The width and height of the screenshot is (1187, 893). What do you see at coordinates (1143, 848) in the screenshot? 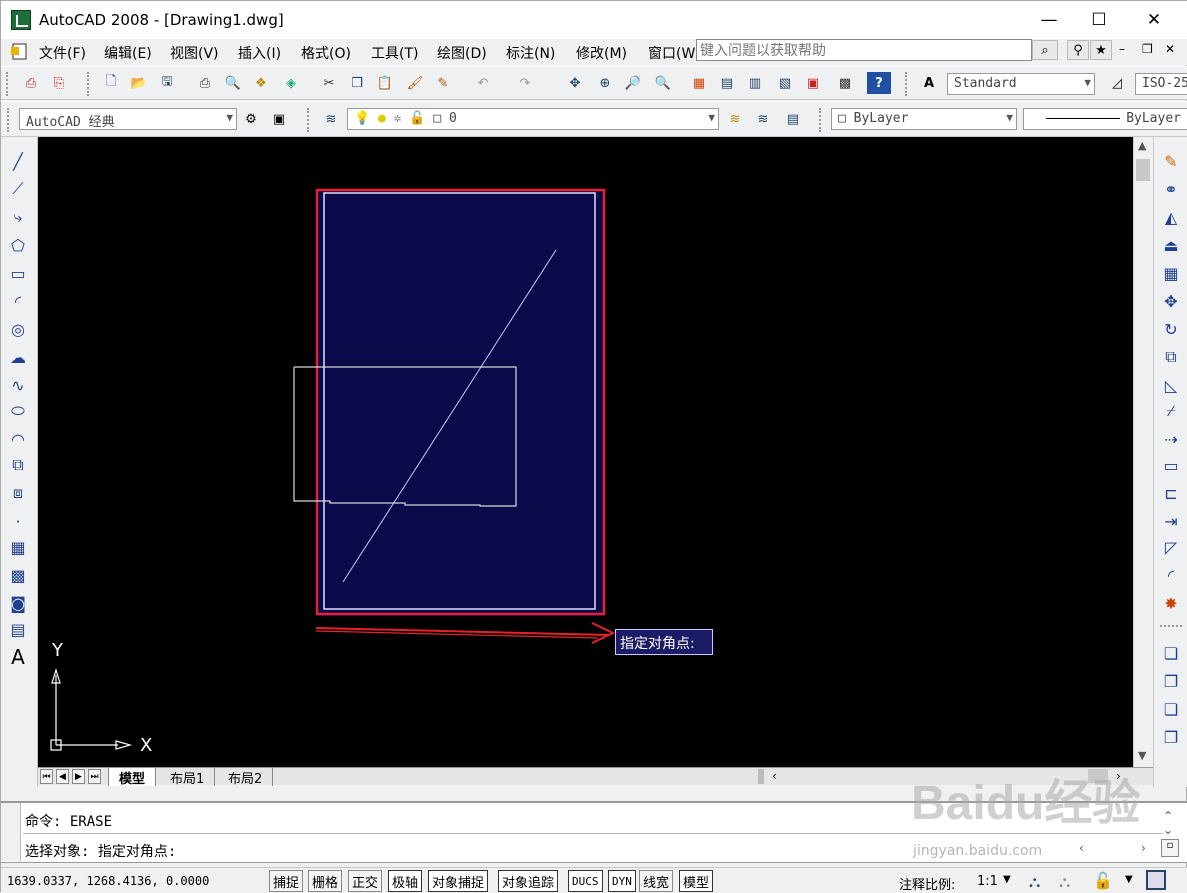
I see `cmd-scroll-right-icon: ›` at bounding box center [1143, 848].